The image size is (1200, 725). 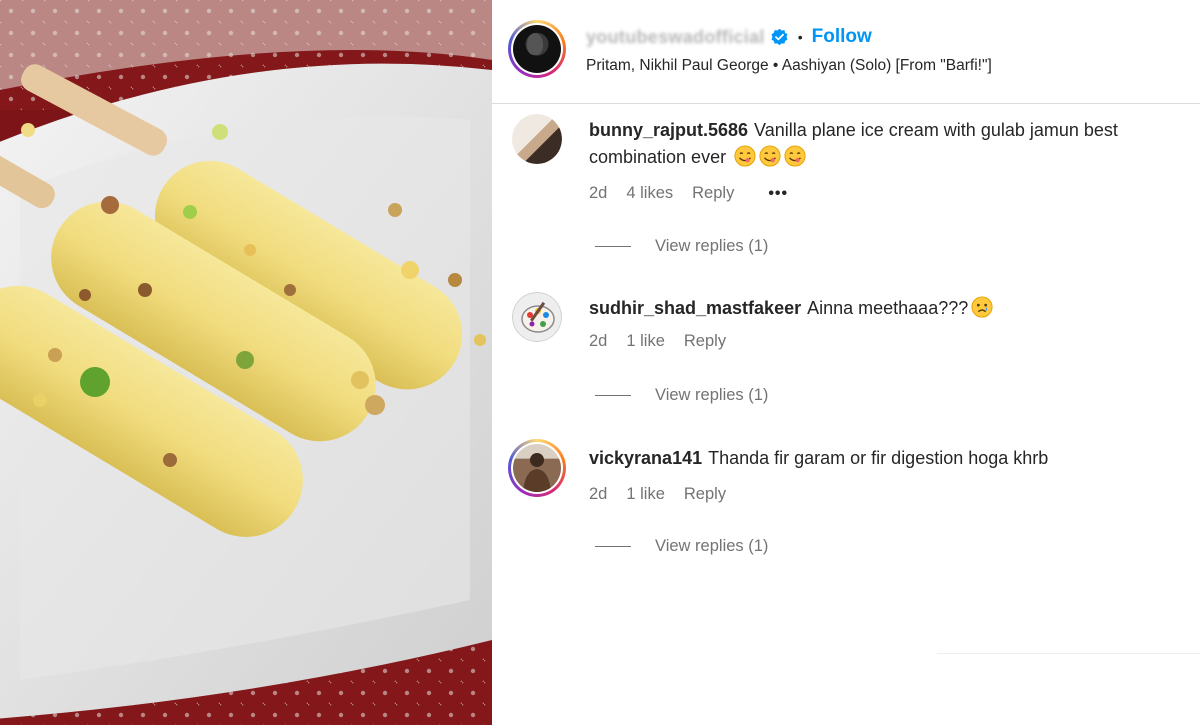 I want to click on comment-body: Ainna meethaaa???, so click(x=888, y=308).